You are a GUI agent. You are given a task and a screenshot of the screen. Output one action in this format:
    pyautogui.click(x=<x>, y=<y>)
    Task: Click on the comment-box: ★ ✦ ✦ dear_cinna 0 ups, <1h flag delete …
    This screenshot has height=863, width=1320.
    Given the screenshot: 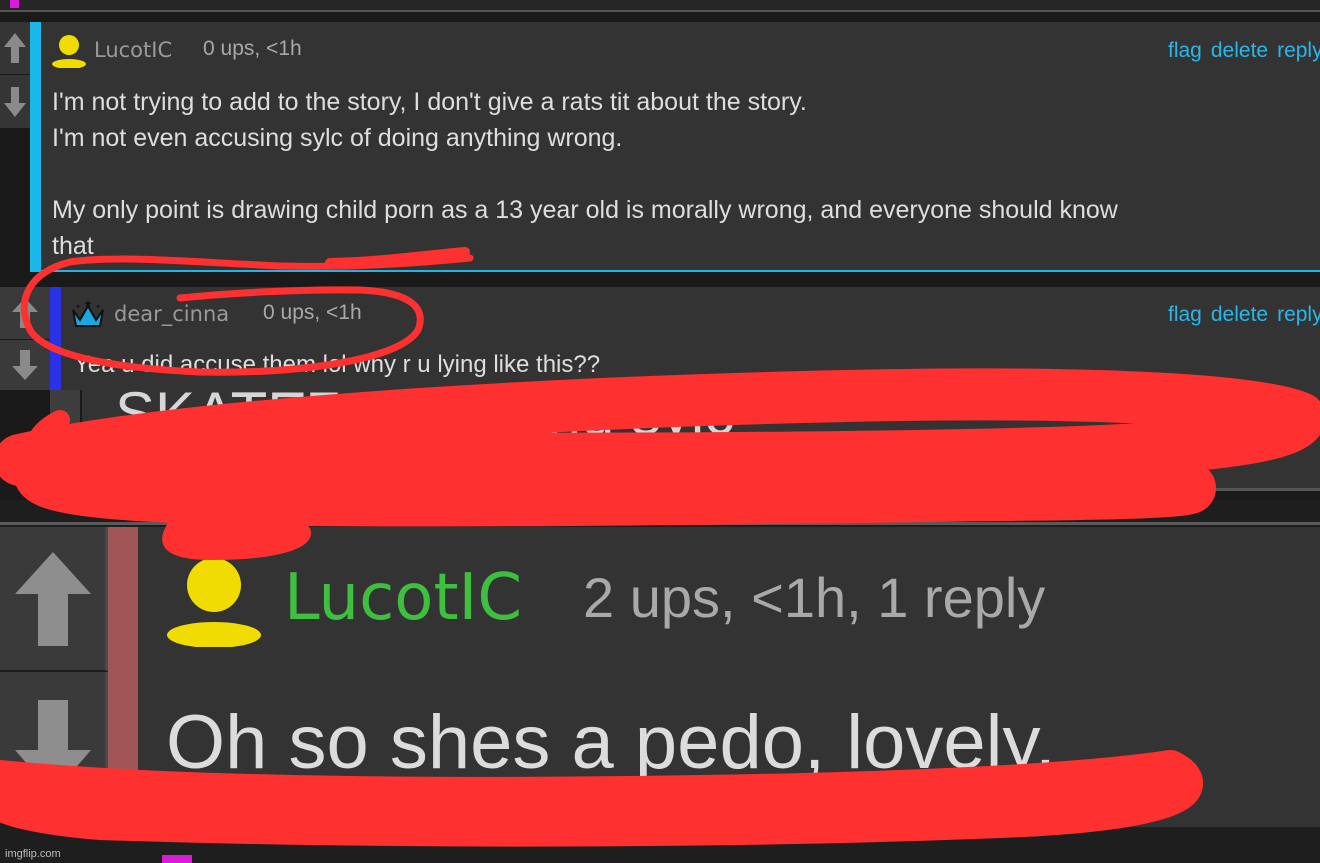 What is the action you would take?
    pyautogui.click(x=685, y=338)
    